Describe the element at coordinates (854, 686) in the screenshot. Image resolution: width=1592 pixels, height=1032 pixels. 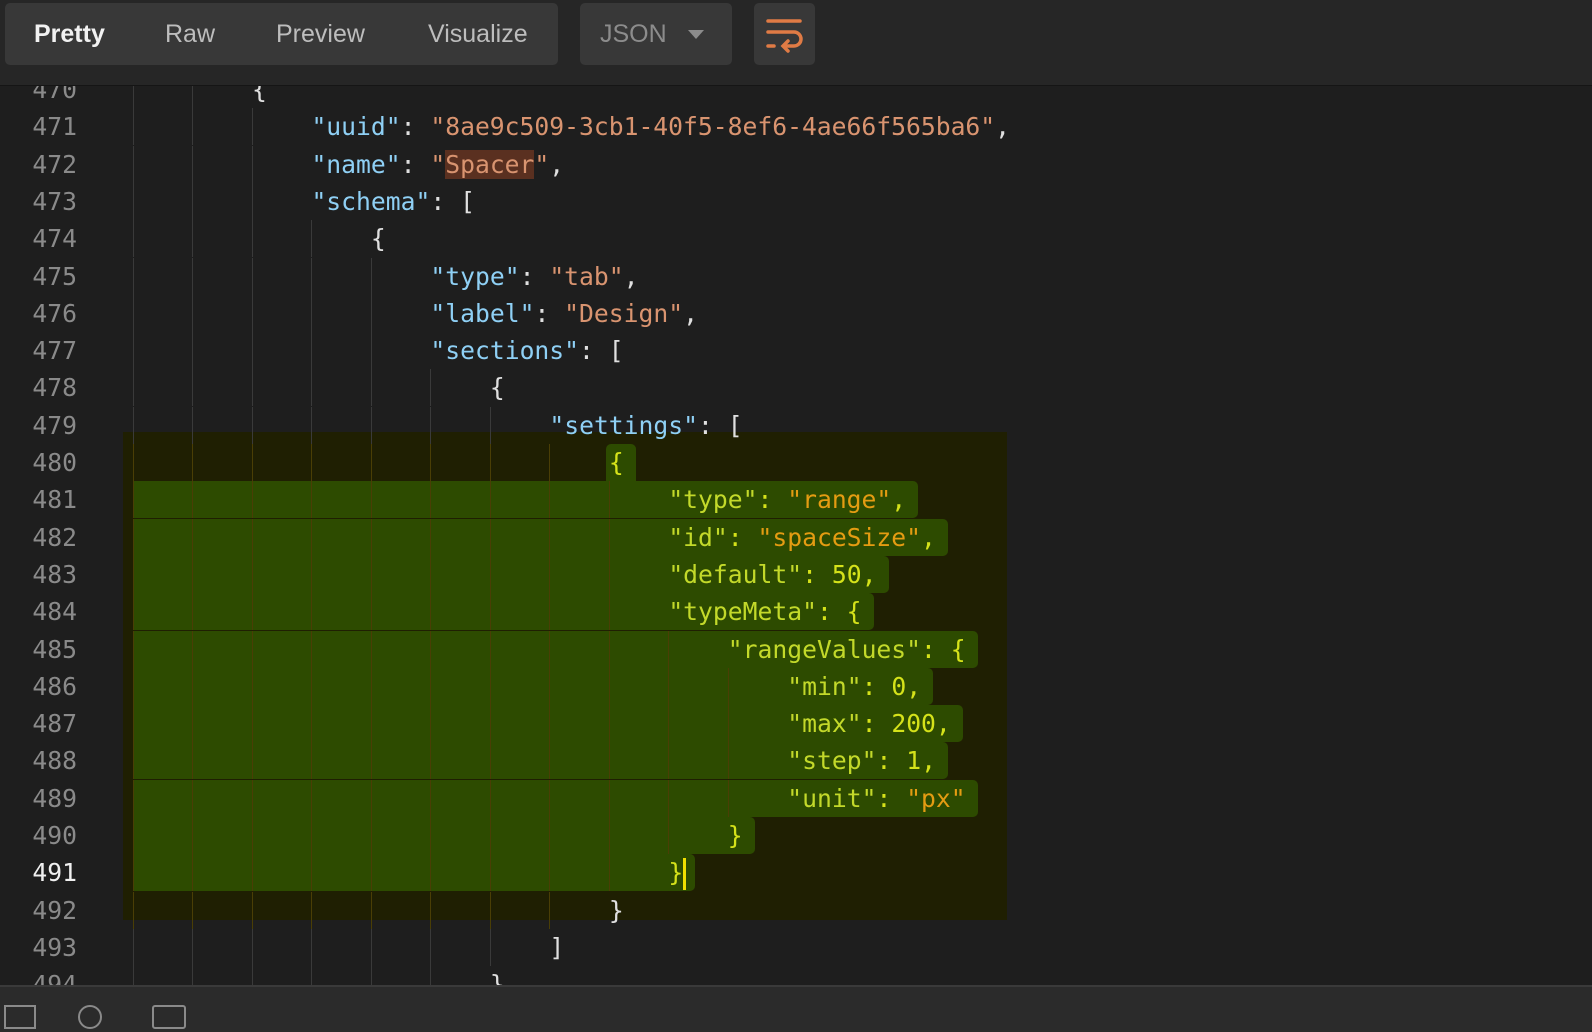
I see `code-text: "min": 0,` at that location.